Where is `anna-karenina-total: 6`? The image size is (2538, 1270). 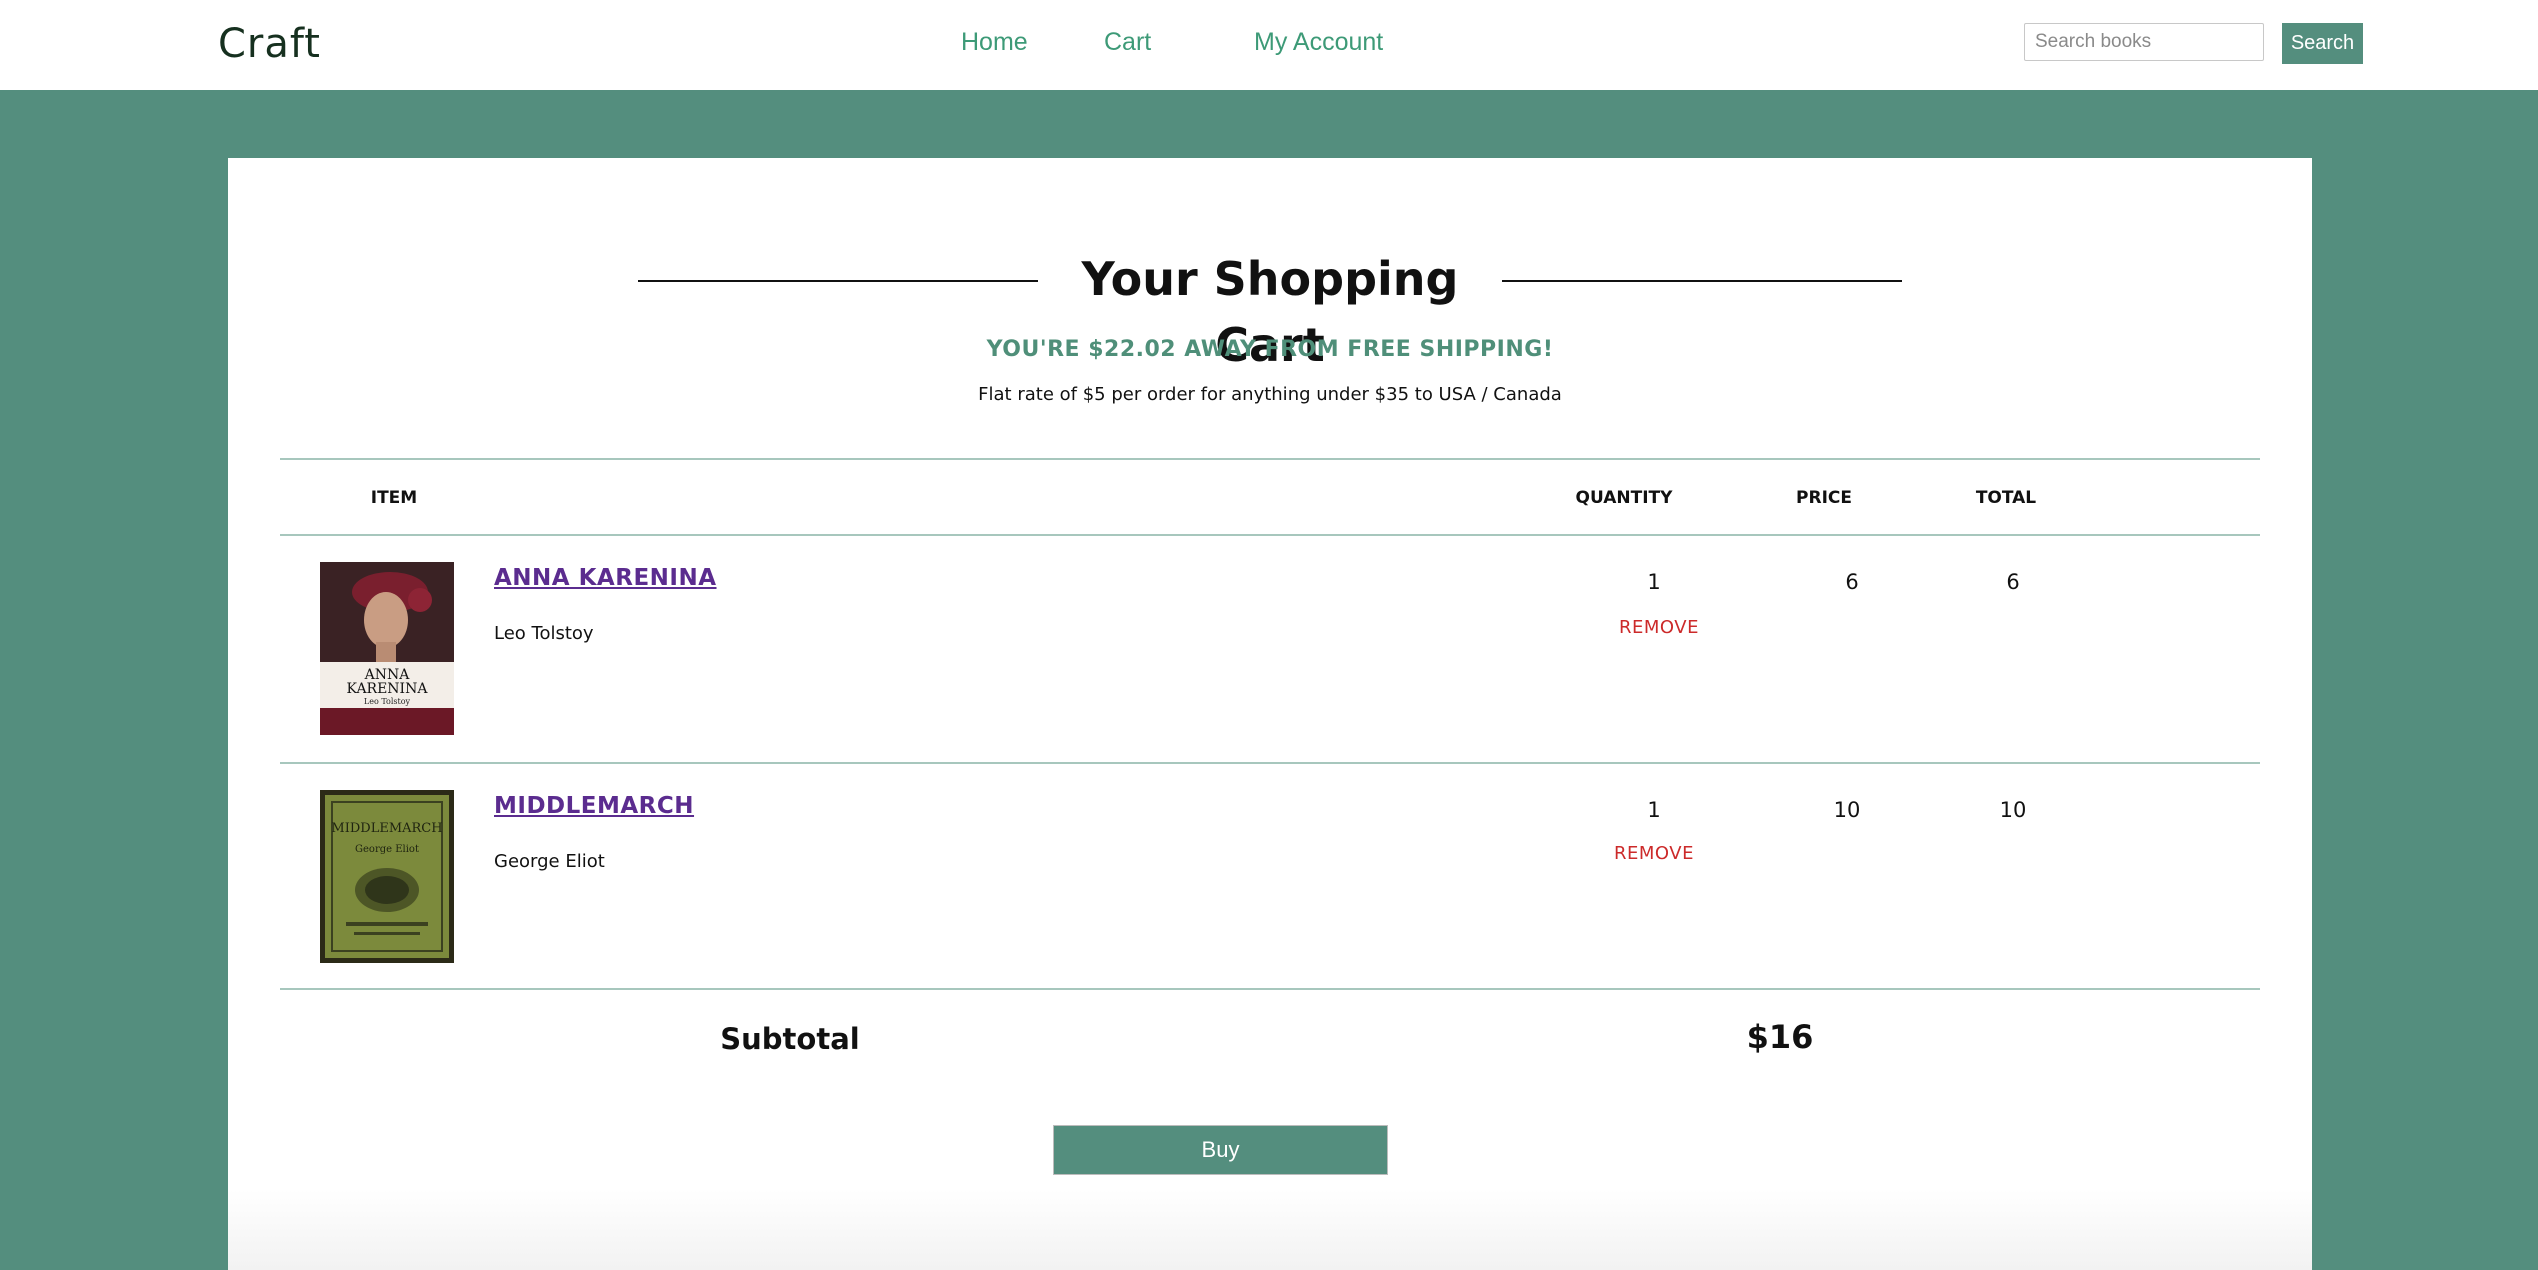
anna-karenina-total: 6 is located at coordinates (2013, 582).